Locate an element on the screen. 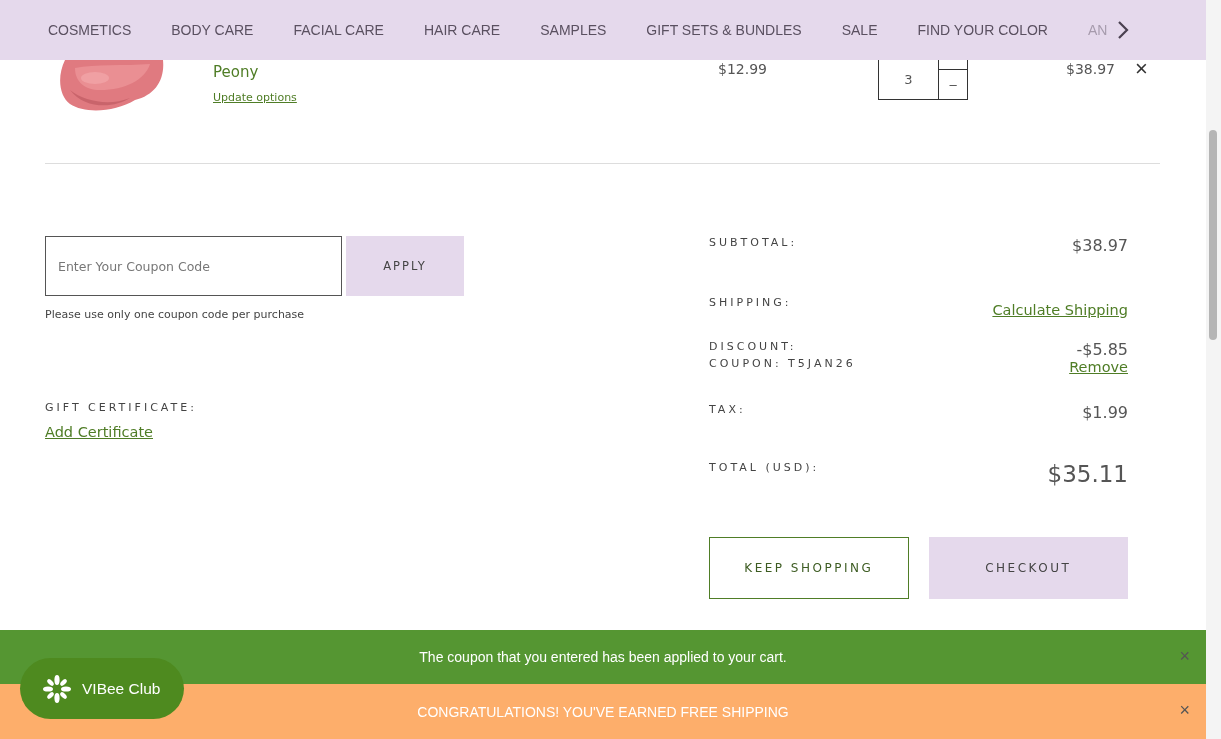 The height and width of the screenshot is (739, 1221). nav-link: BODY CARE is located at coordinates (212, 30).